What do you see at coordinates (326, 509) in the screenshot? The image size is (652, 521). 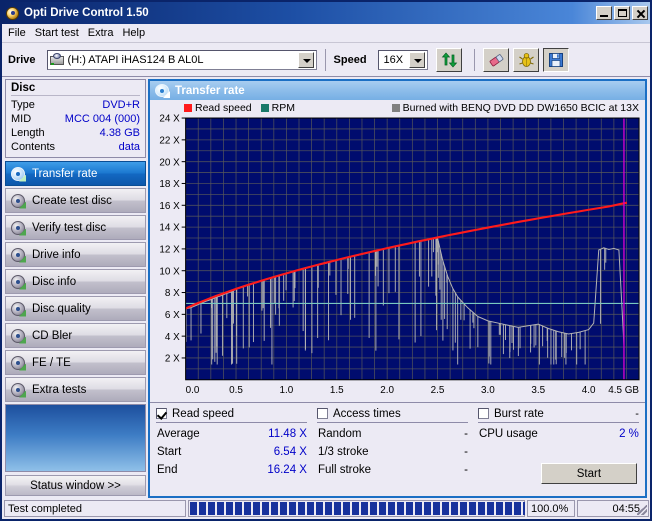 I see `status-bar: Test completed 100.0% 04:55` at bounding box center [326, 509].